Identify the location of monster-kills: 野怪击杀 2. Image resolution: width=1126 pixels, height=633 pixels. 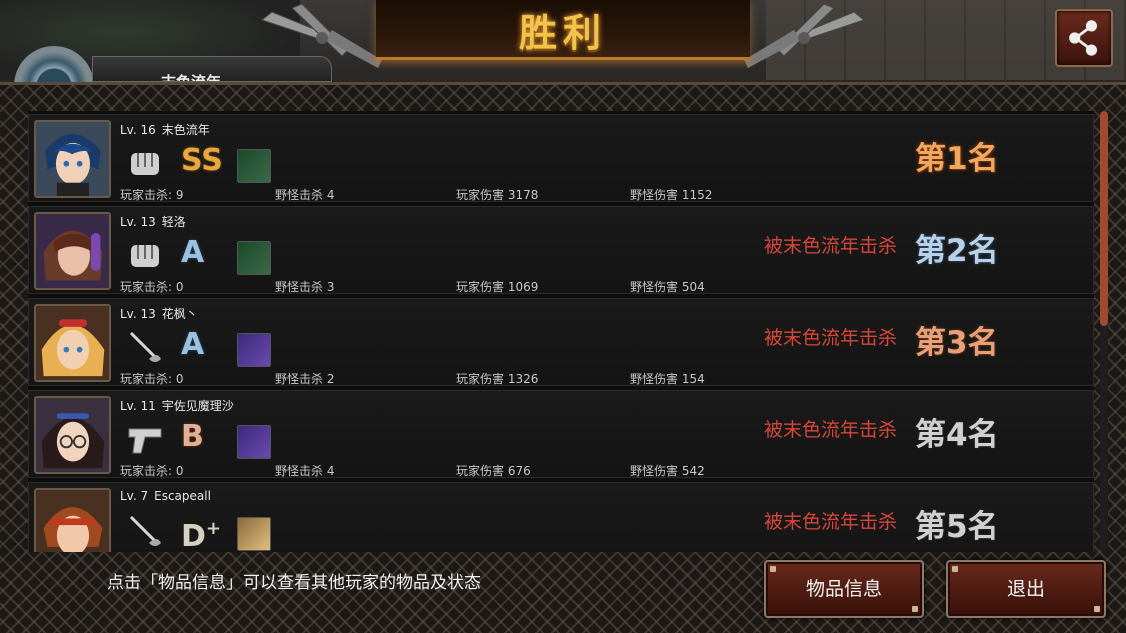
(305, 379).